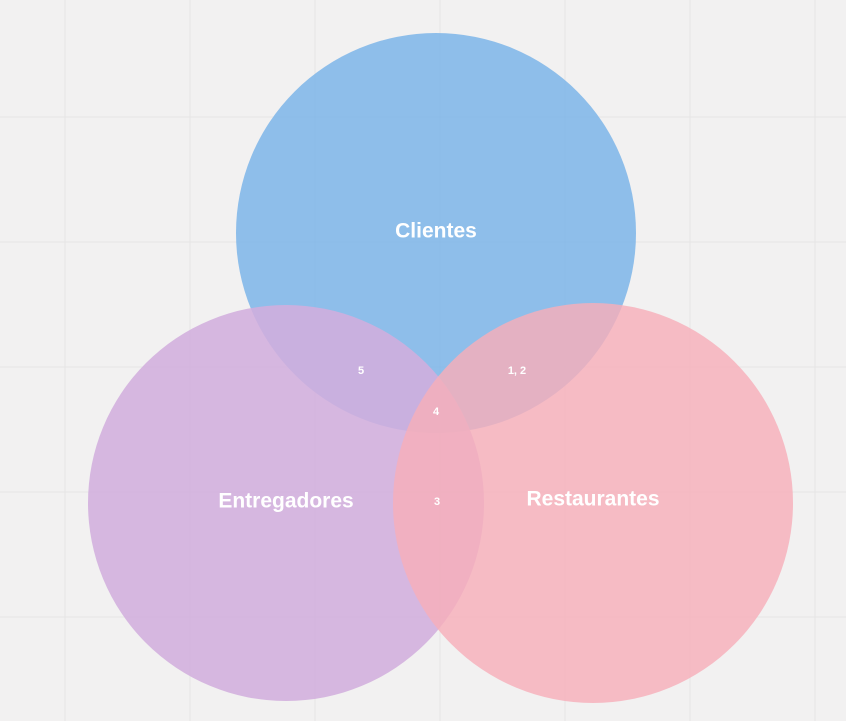 This screenshot has height=721, width=846. Describe the element at coordinates (437, 502) in the screenshot. I see `region-entregadores-restaurantes: 3` at that location.